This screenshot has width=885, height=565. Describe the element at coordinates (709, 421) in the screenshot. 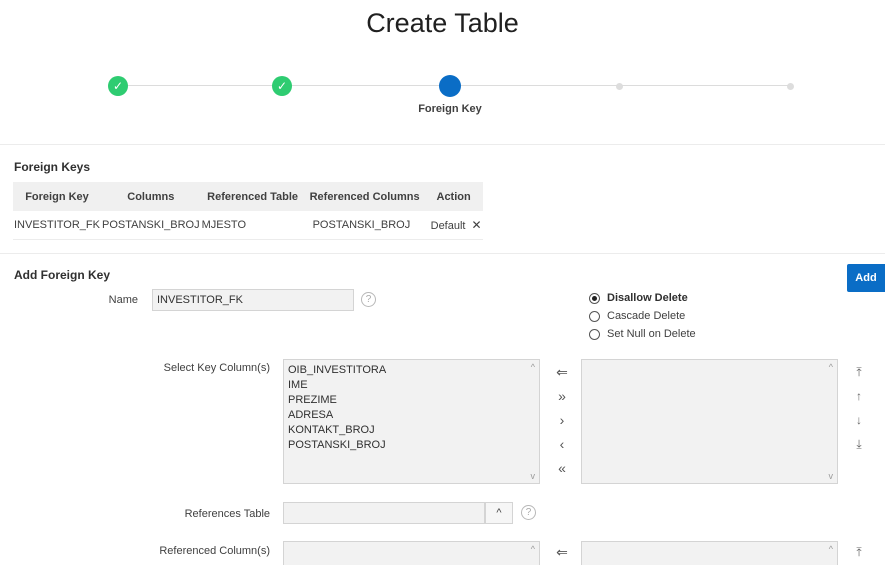

I see `selected-columns-list: ^ v` at that location.